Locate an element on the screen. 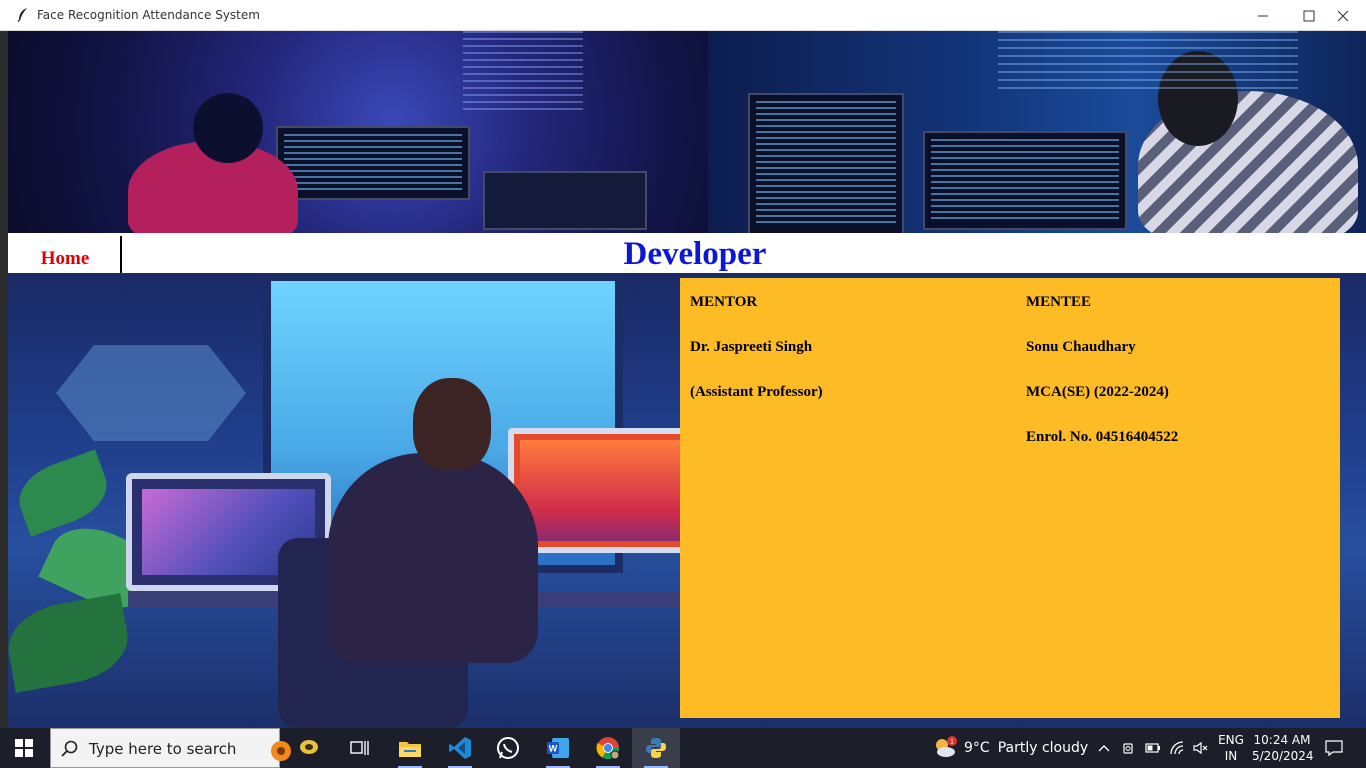 The height and width of the screenshot is (768, 1366). language-region: IN is located at coordinates (1231, 756).